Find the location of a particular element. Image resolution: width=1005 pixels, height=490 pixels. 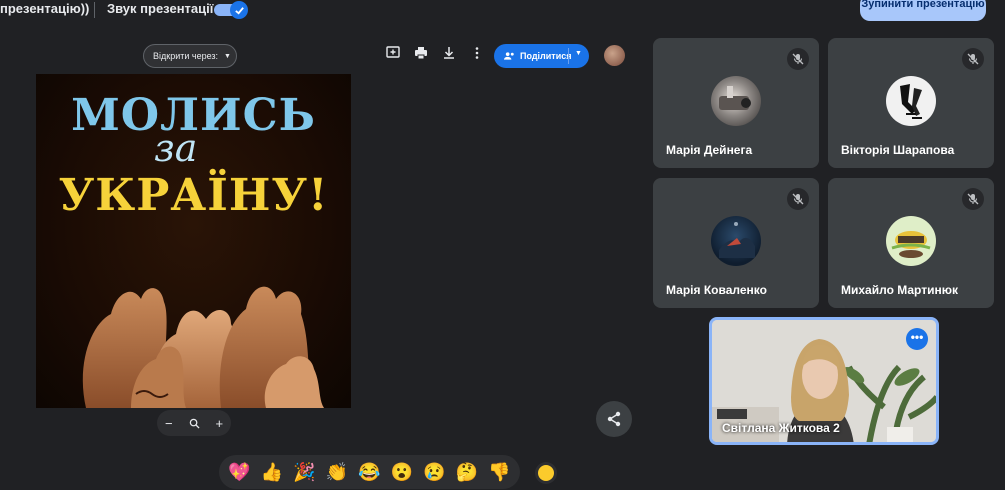

participant-tile: Марія Дейнега is located at coordinates (736, 103).